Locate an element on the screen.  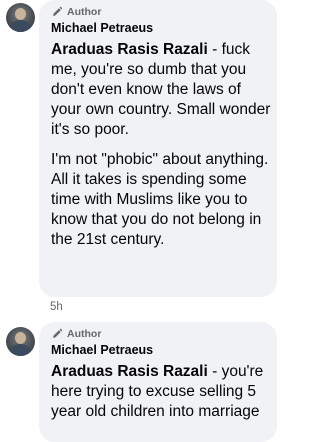
comment-timestamp: 5h is located at coordinates (56, 307).